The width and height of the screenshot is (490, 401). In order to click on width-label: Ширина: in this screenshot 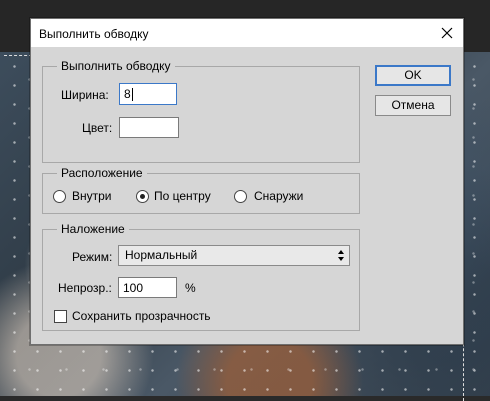, I will do `click(85, 95)`.